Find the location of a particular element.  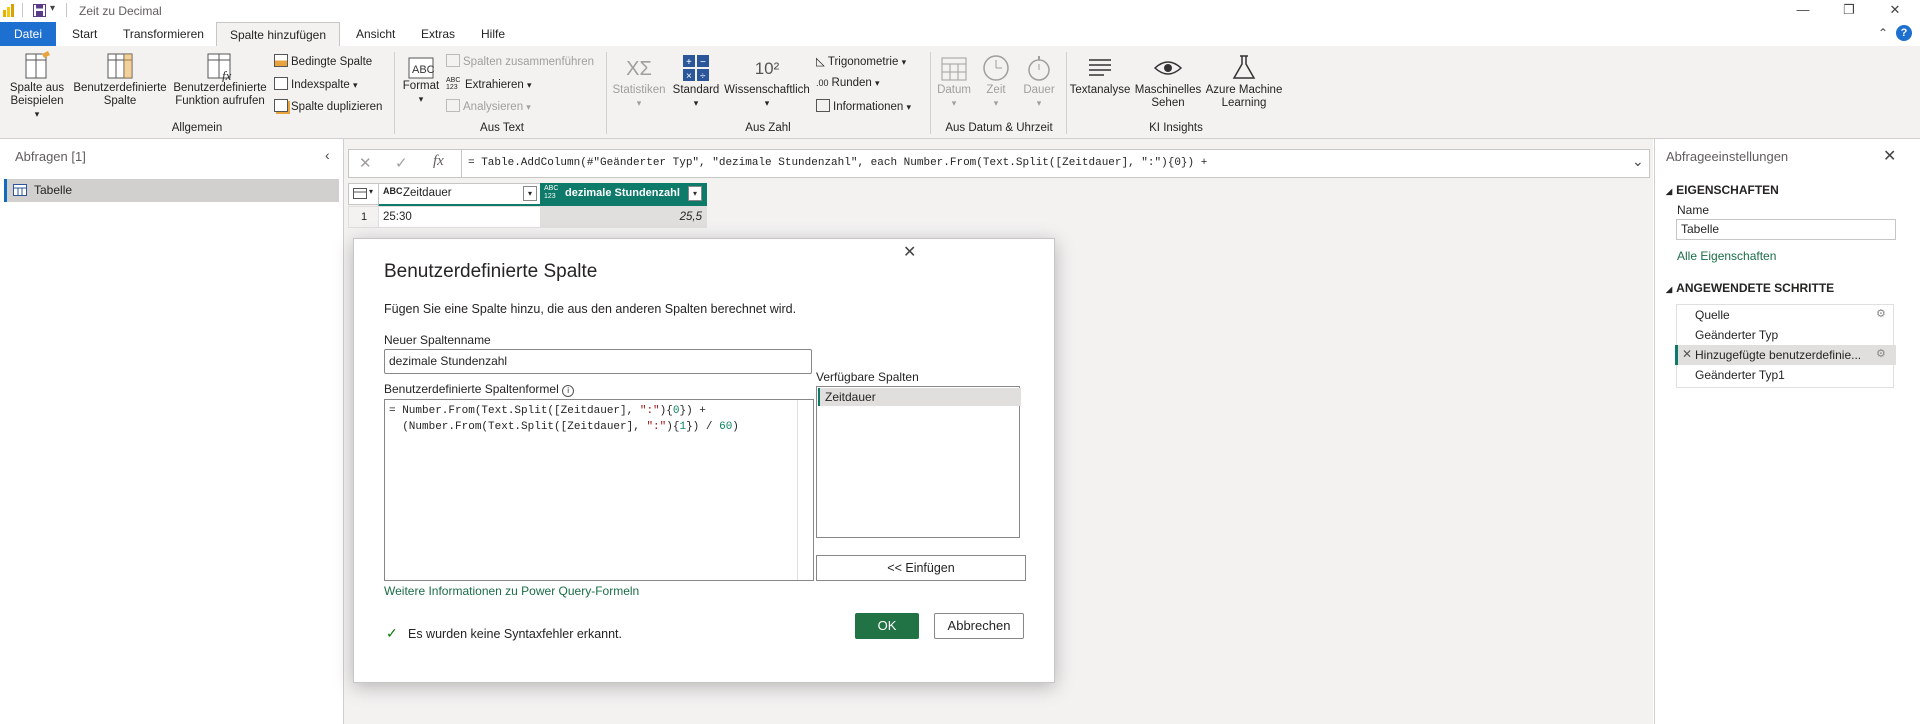

tab-transformieren: Transformieren is located at coordinates (163, 34).